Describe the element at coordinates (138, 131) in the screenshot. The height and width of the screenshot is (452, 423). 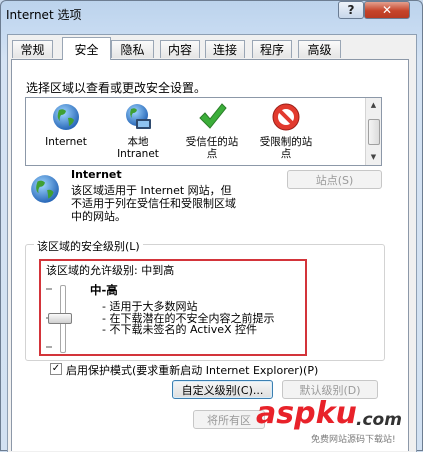
I see `zone-local-intranet: 本地 Intranet` at that location.